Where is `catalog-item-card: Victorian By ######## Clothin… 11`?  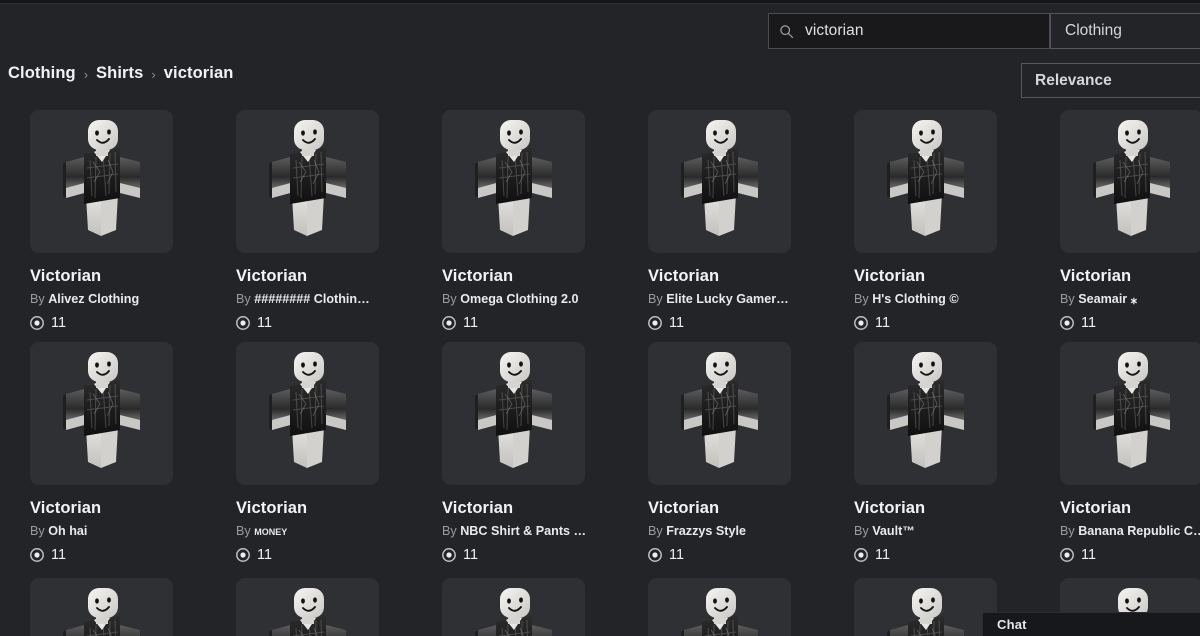 catalog-item-card: Victorian By ######## Clothin… 11 is located at coordinates (329, 220).